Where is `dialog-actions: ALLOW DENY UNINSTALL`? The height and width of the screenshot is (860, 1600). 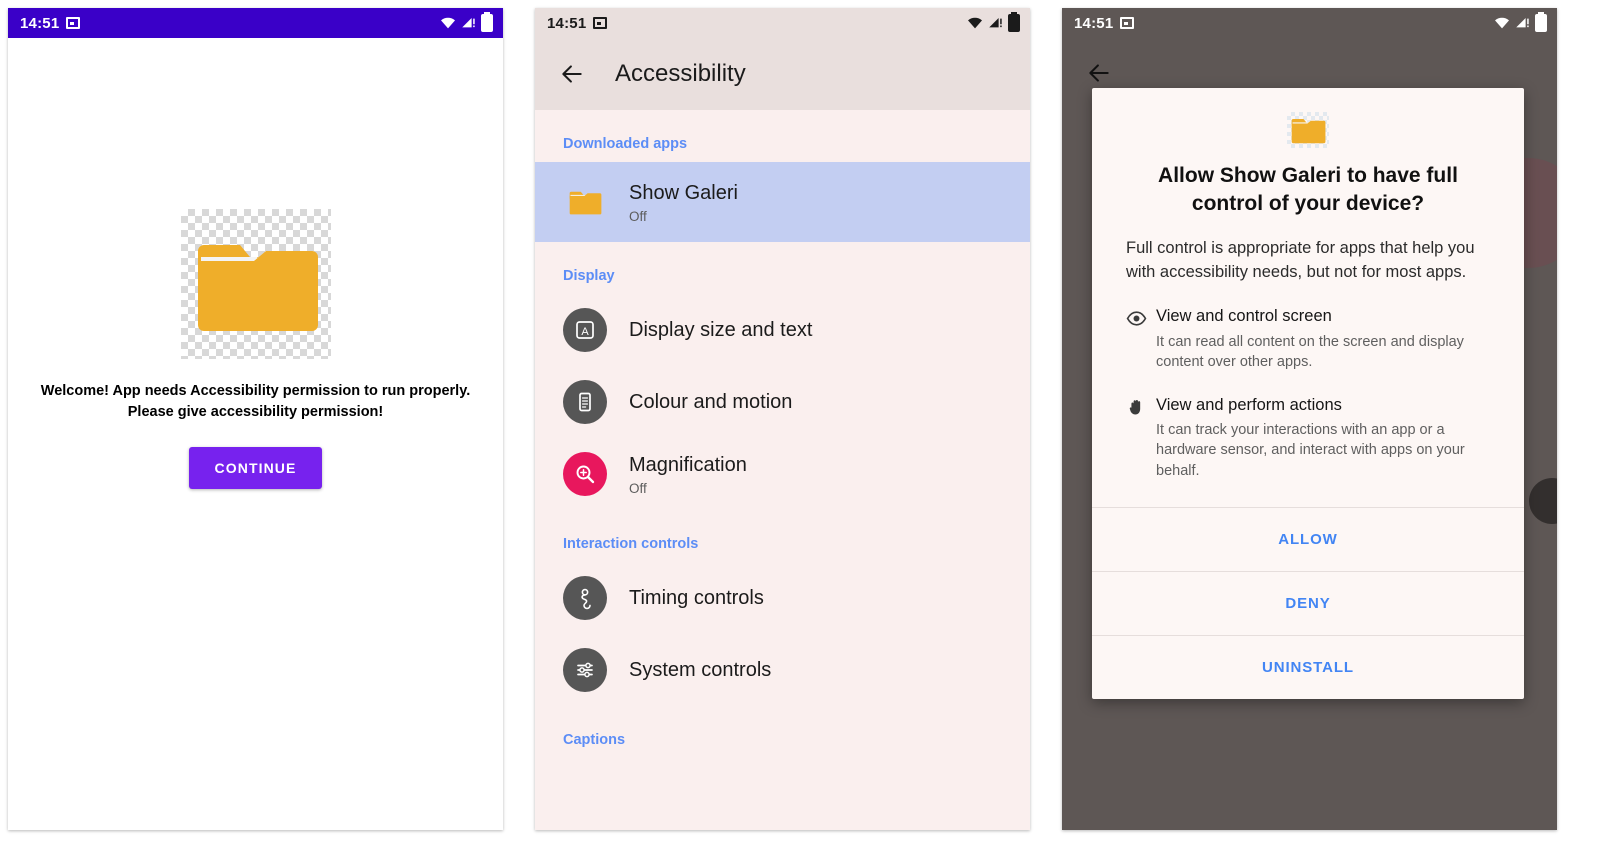
dialog-actions: ALLOW DENY UNINSTALL is located at coordinates (1308, 603).